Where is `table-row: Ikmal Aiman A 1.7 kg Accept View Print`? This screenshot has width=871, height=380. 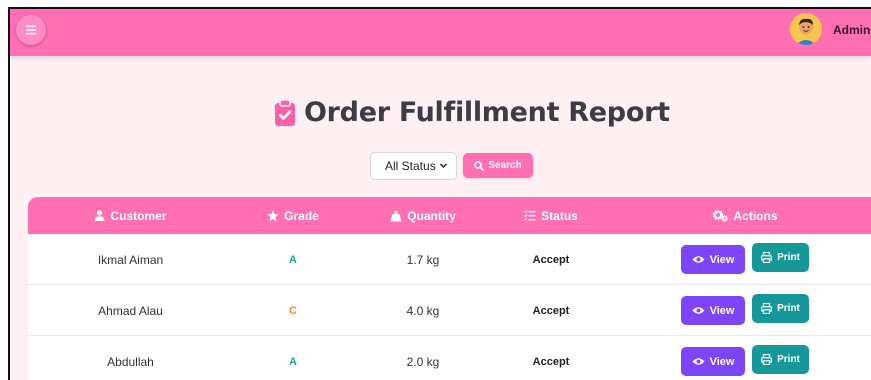
table-row: Ikmal Aiman A 1.7 kg Accept View Print is located at coordinates (449, 259).